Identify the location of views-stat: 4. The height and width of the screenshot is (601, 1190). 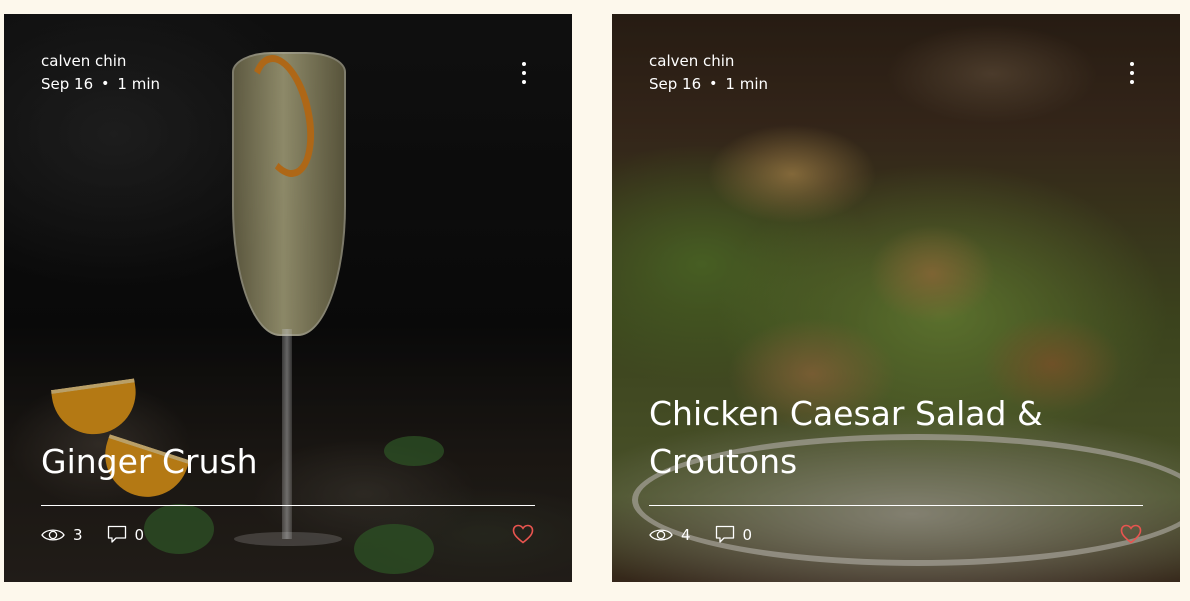
(670, 535).